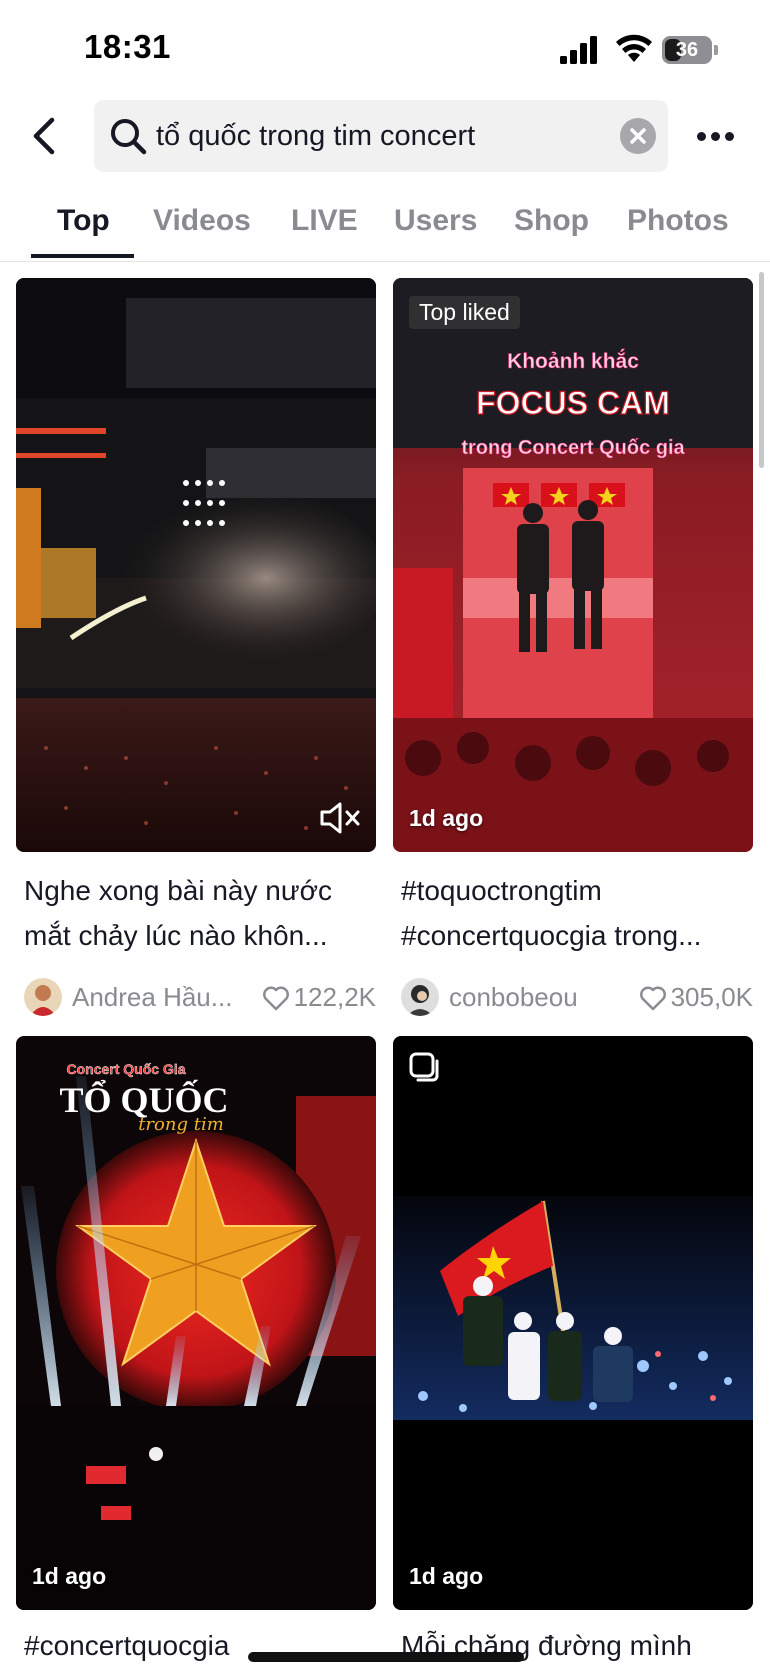 This screenshot has height=1666, width=770. Describe the element at coordinates (761, 370) in the screenshot. I see `scrollbar` at that location.